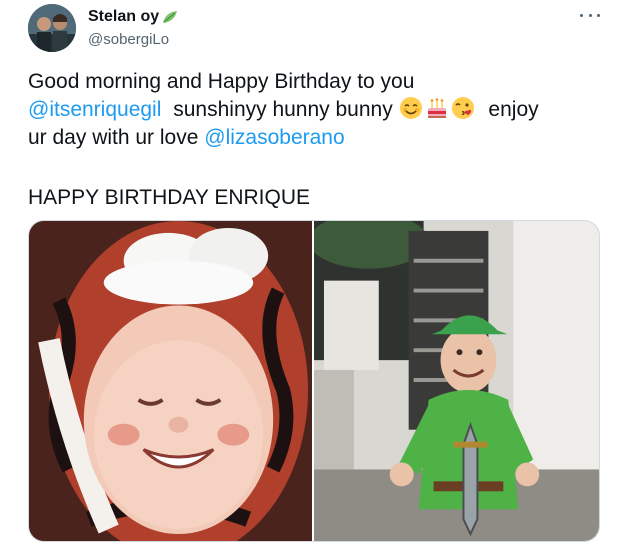 This screenshot has width=640, height=555. What do you see at coordinates (170, 17) in the screenshot?
I see `leaf-emoji-icon` at bounding box center [170, 17].